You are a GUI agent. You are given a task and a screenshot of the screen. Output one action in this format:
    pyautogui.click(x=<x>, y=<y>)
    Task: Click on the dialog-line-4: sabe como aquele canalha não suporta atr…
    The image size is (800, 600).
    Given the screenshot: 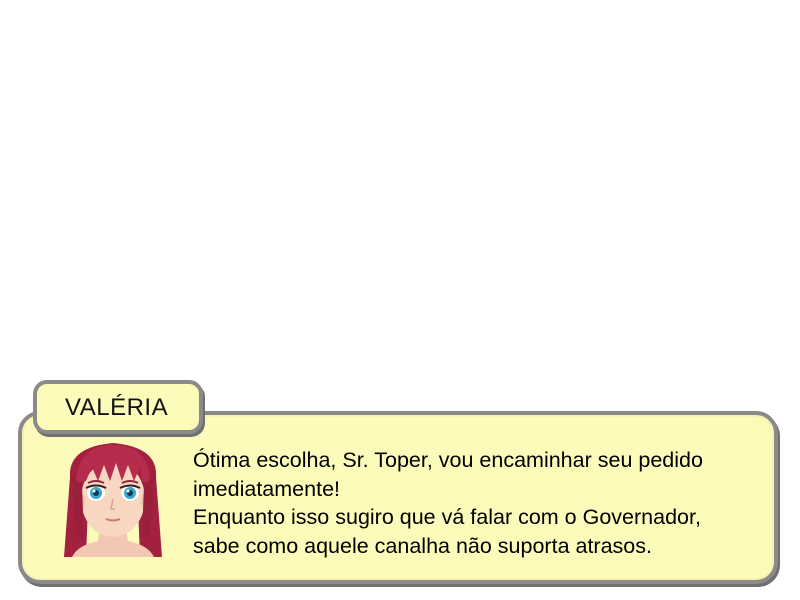 What is the action you would take?
    pyautogui.click(x=422, y=545)
    